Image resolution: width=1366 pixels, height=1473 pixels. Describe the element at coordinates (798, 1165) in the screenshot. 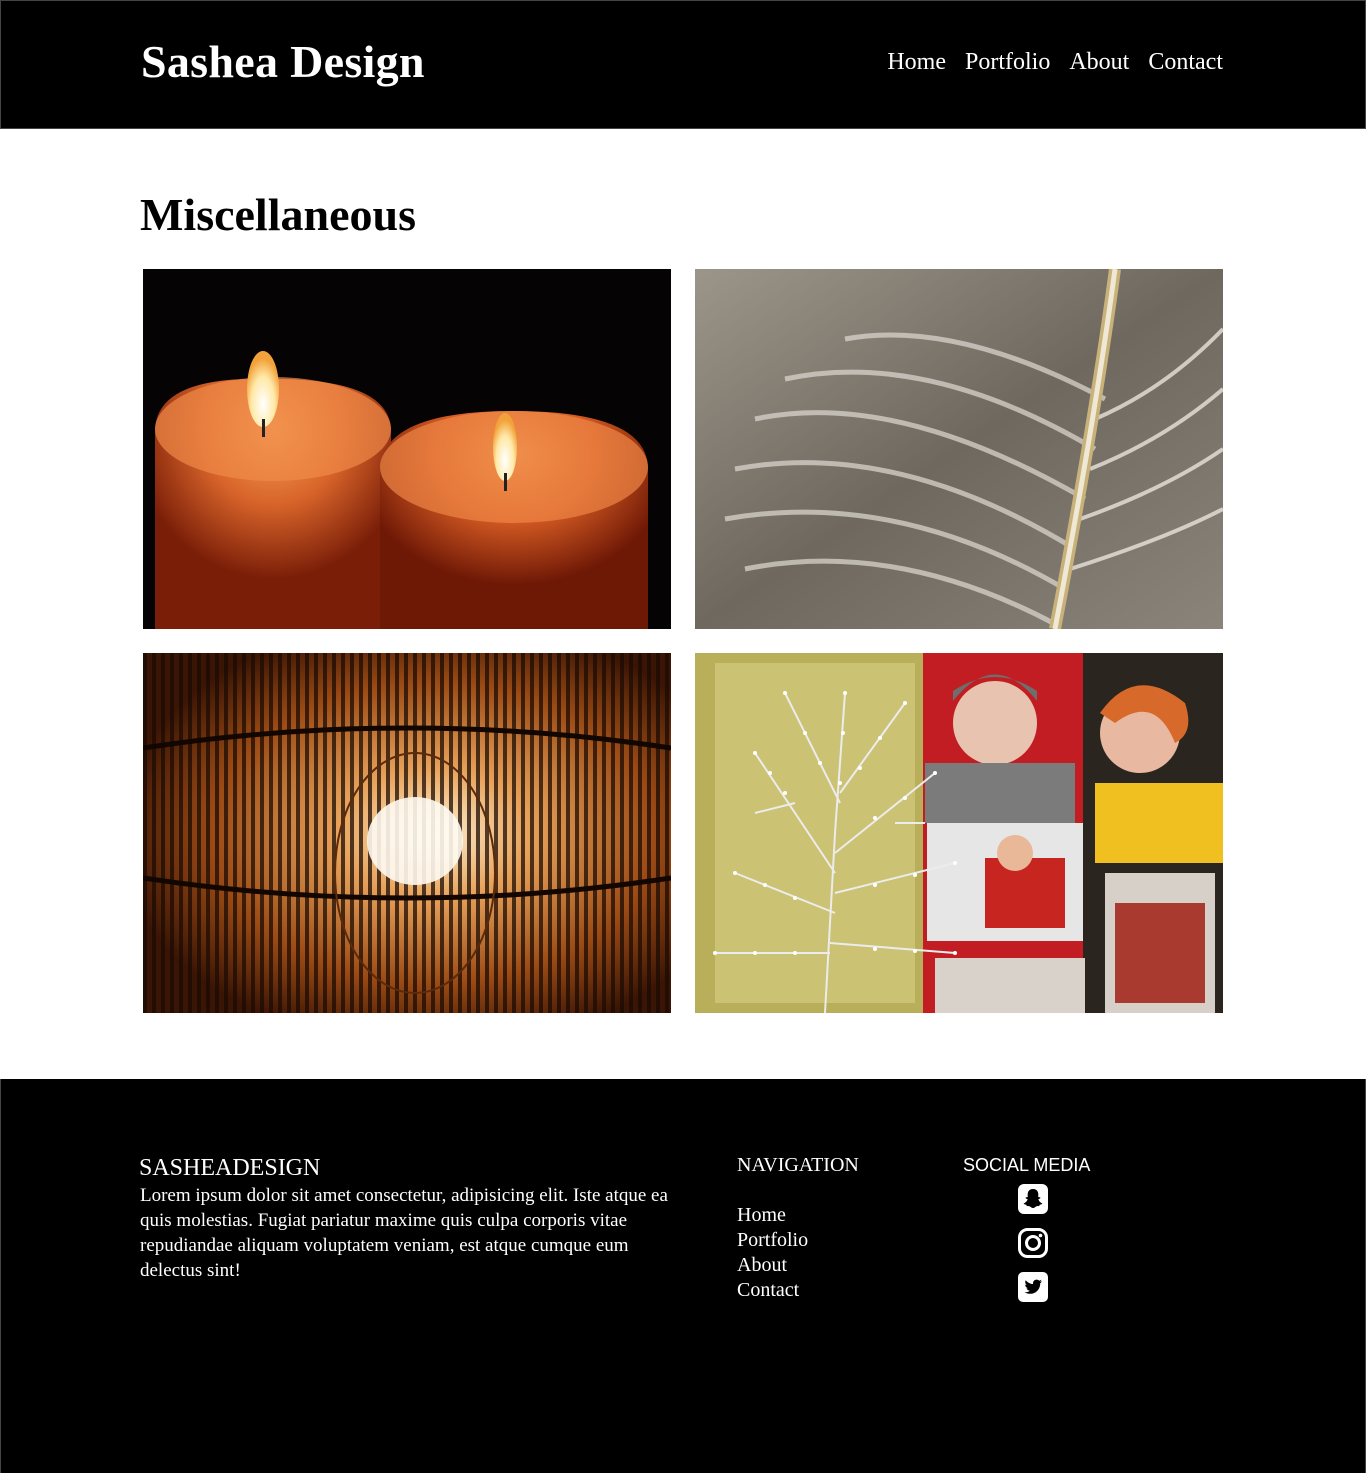

I see `footer-nav-title: NAVIGATION` at that location.